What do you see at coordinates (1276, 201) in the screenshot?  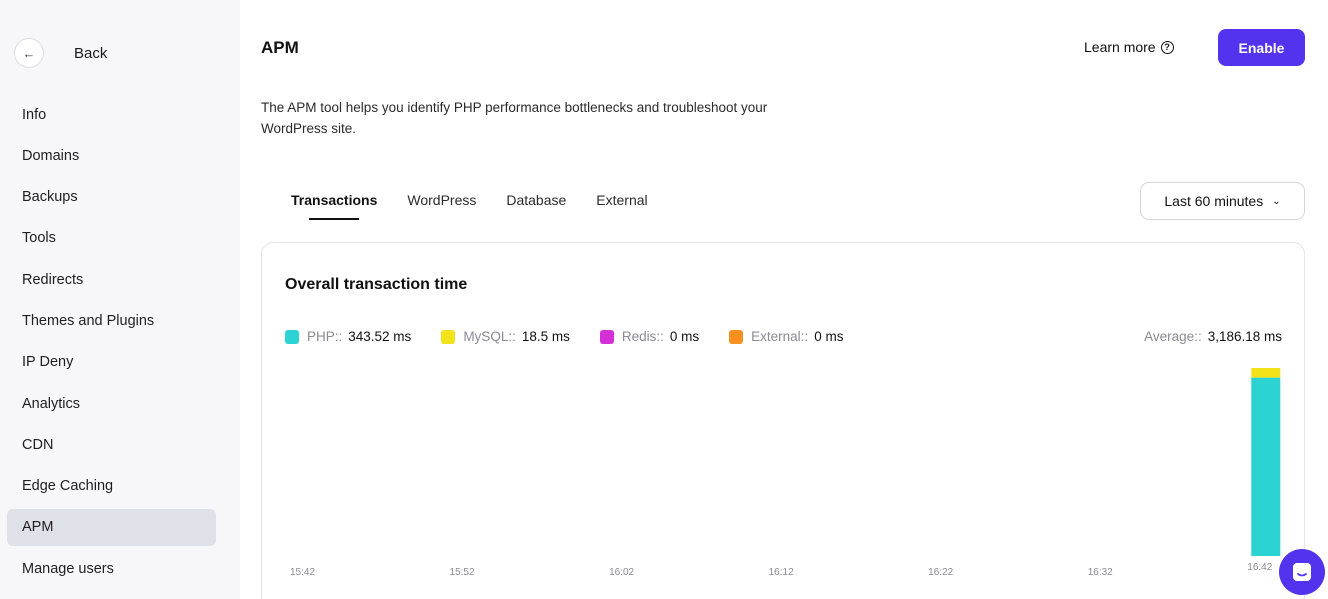 I see `chevron-down-icon: ⌄` at bounding box center [1276, 201].